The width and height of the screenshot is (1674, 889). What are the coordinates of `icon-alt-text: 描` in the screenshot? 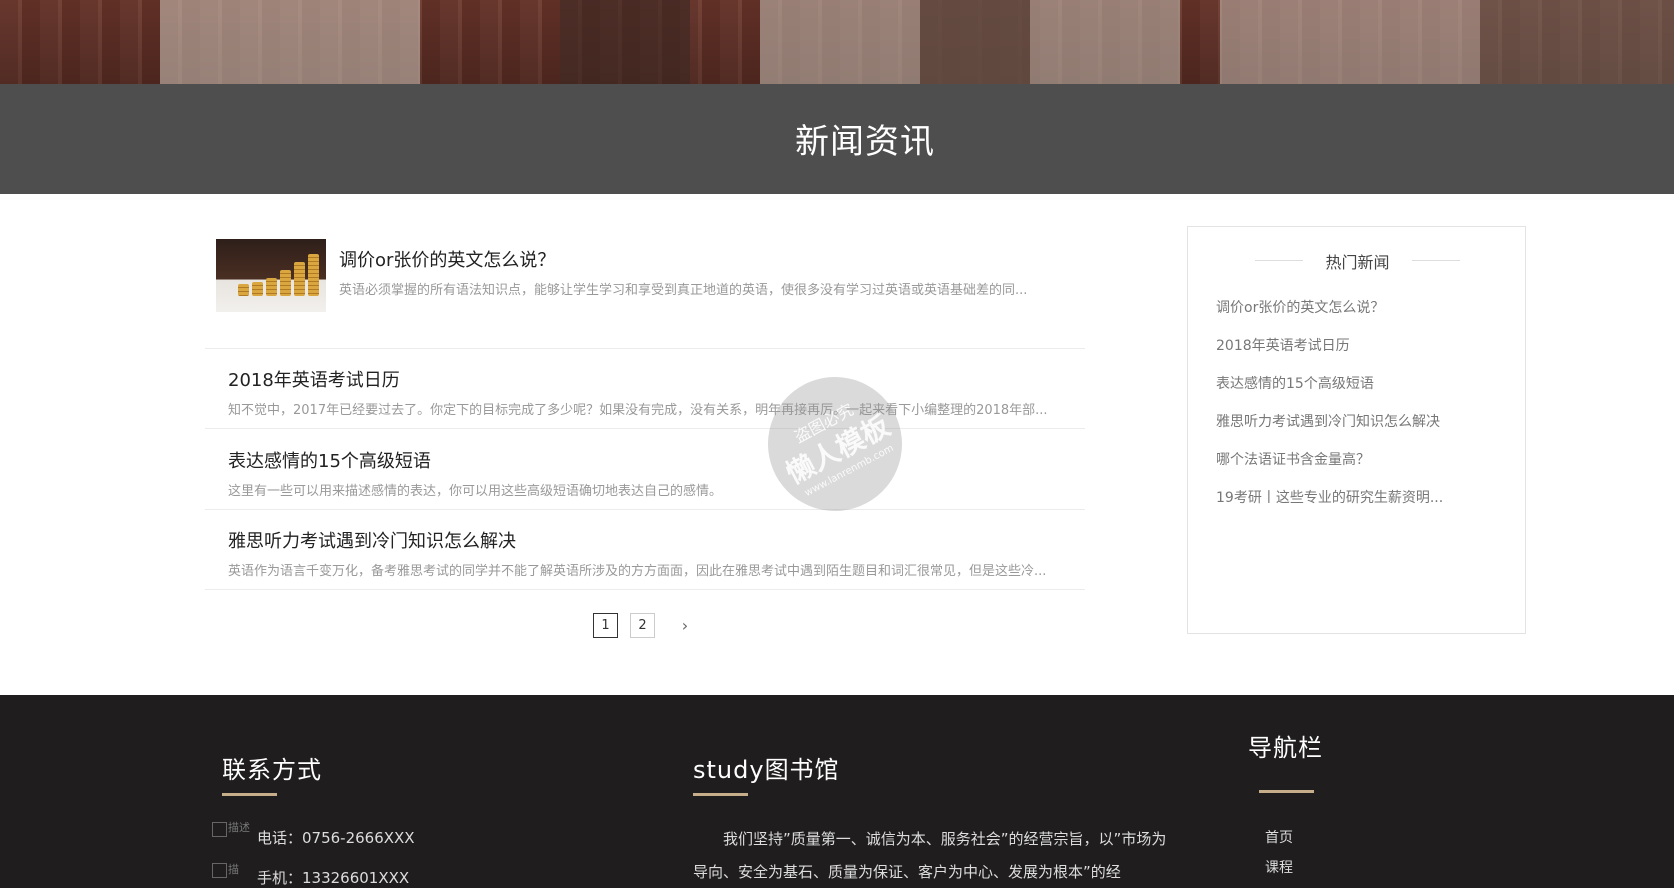 It's located at (233, 869).